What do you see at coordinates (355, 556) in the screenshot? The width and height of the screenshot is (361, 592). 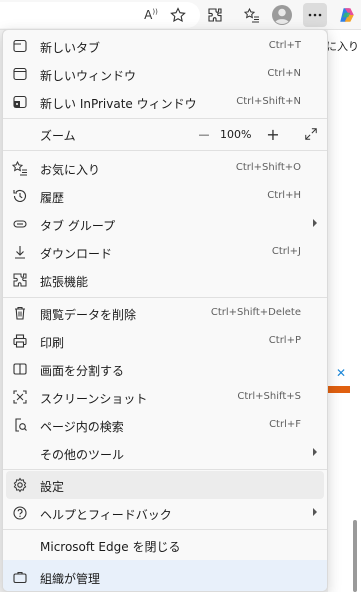 I see `page-scrollbar` at bounding box center [355, 556].